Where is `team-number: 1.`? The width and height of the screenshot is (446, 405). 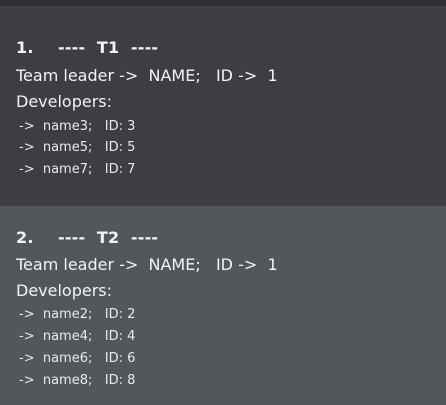 team-number: 1. is located at coordinates (25, 47).